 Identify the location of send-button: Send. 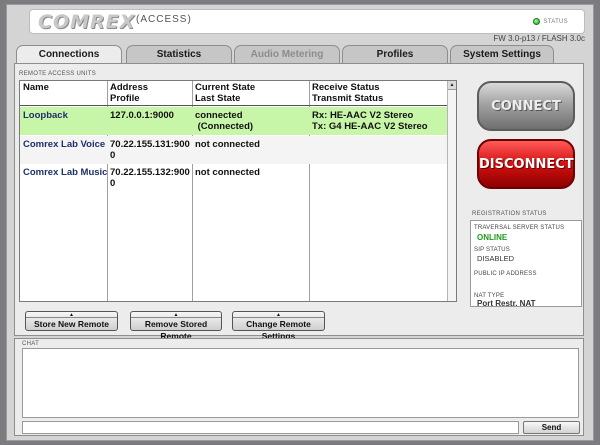
(551, 427).